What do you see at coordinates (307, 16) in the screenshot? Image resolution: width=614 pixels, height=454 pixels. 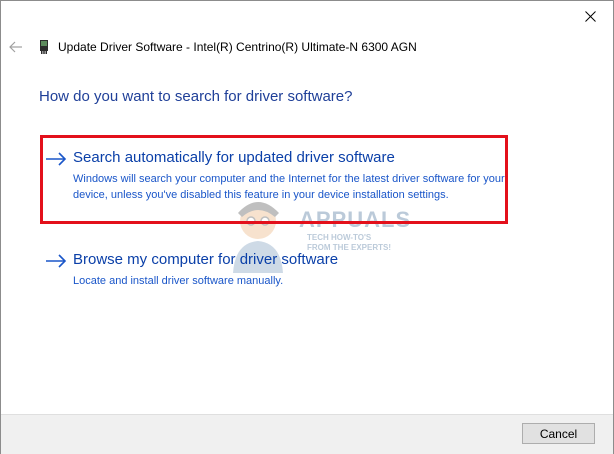 I see `title-bar` at bounding box center [307, 16].